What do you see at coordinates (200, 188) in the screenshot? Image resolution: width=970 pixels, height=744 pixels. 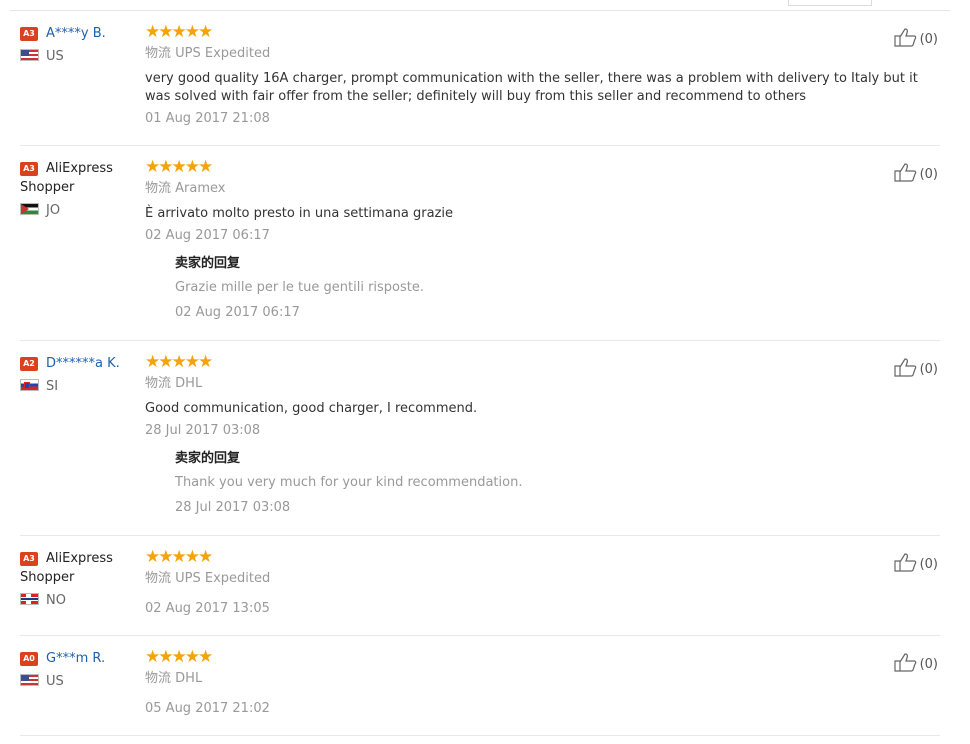 I see `logistics-value: Aramex` at bounding box center [200, 188].